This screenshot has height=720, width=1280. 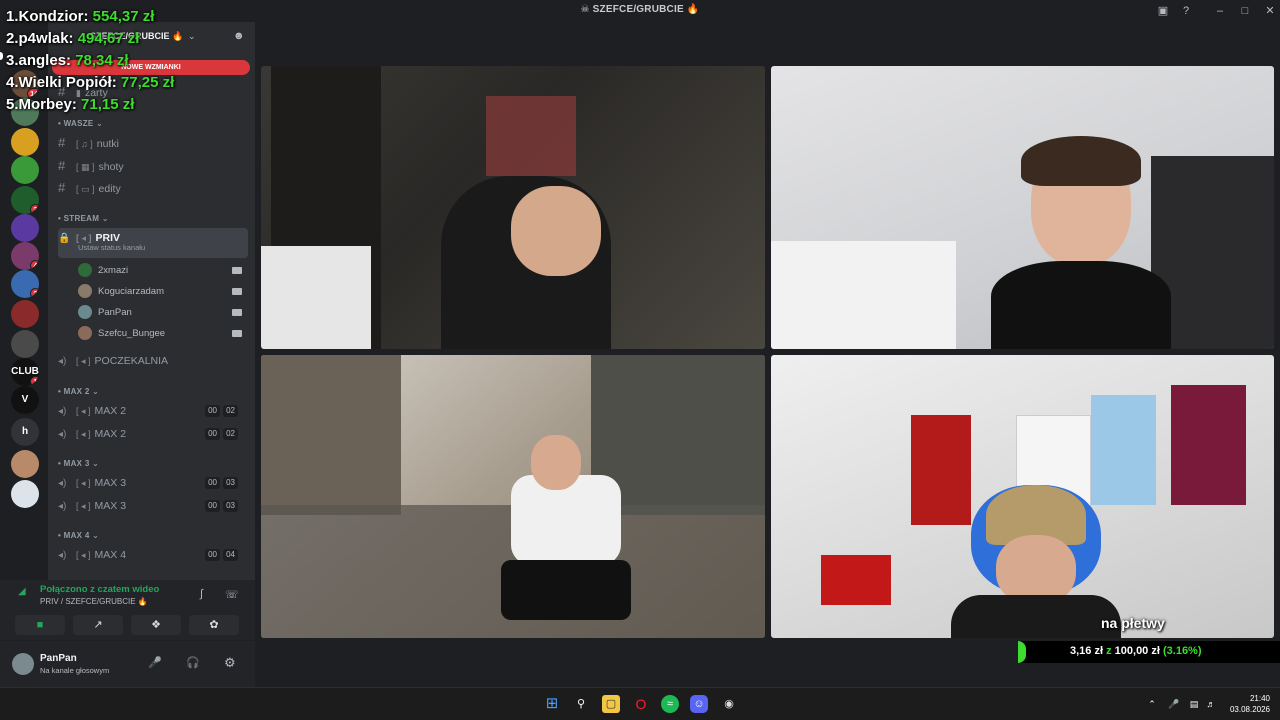 What do you see at coordinates (1137, 651) in the screenshot?
I see `goal-target: 100,00 zł` at bounding box center [1137, 651].